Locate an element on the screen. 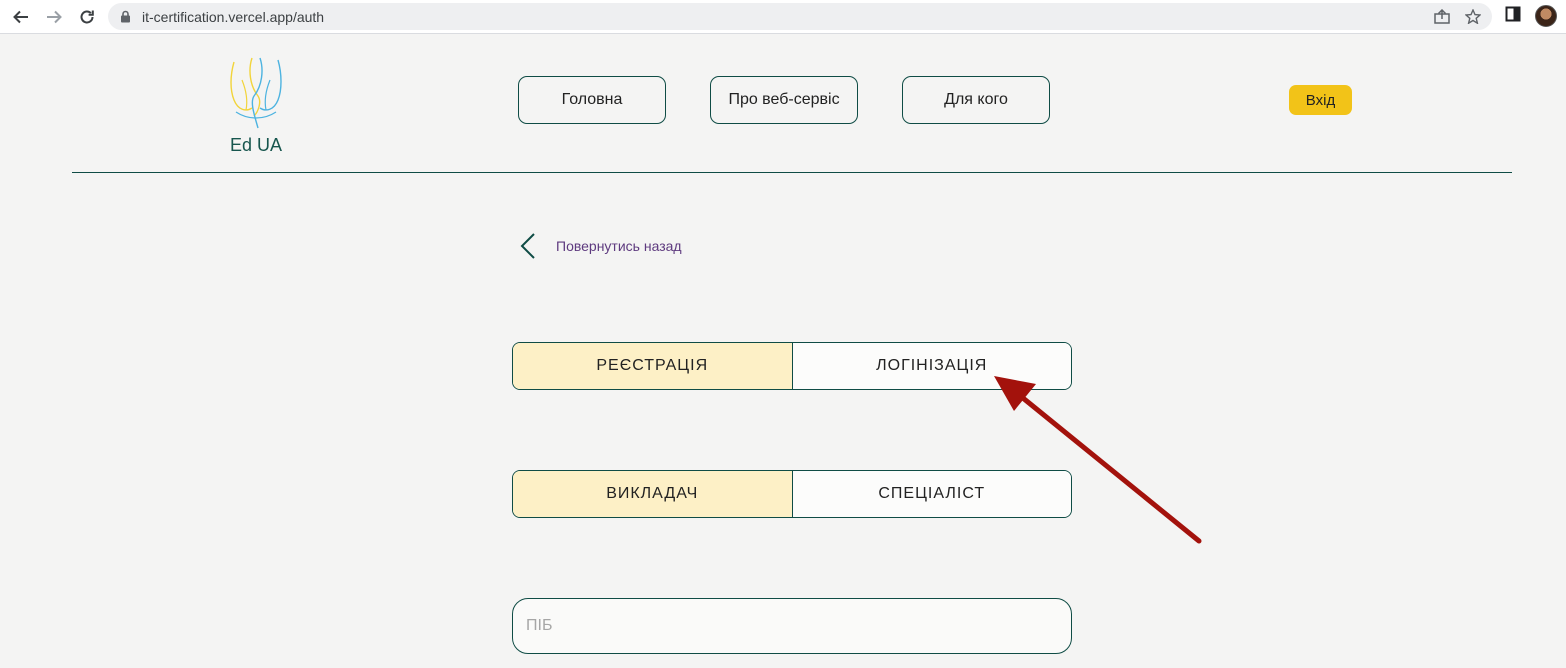 This screenshot has width=1566, height=668. share-icon is located at coordinates (1442, 17).